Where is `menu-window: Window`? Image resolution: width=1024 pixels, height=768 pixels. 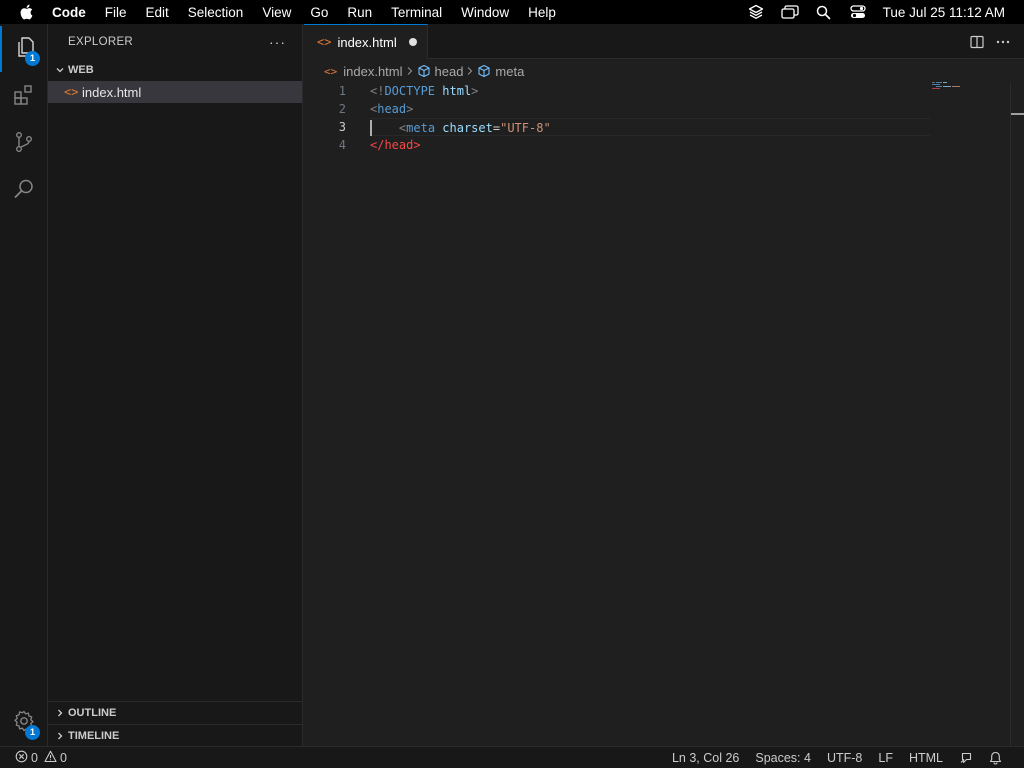
menu-window: Window is located at coordinates (485, 12).